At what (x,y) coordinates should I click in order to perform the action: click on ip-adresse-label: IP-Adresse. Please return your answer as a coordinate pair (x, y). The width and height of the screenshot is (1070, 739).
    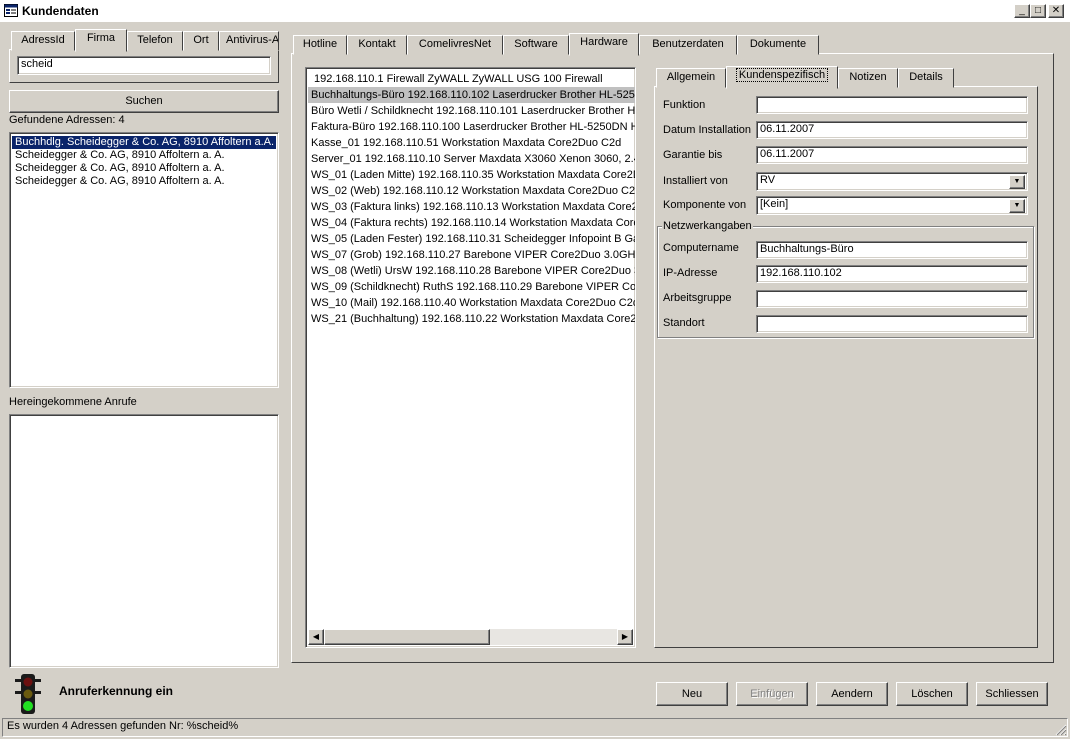
    Looking at the image, I should click on (690, 273).